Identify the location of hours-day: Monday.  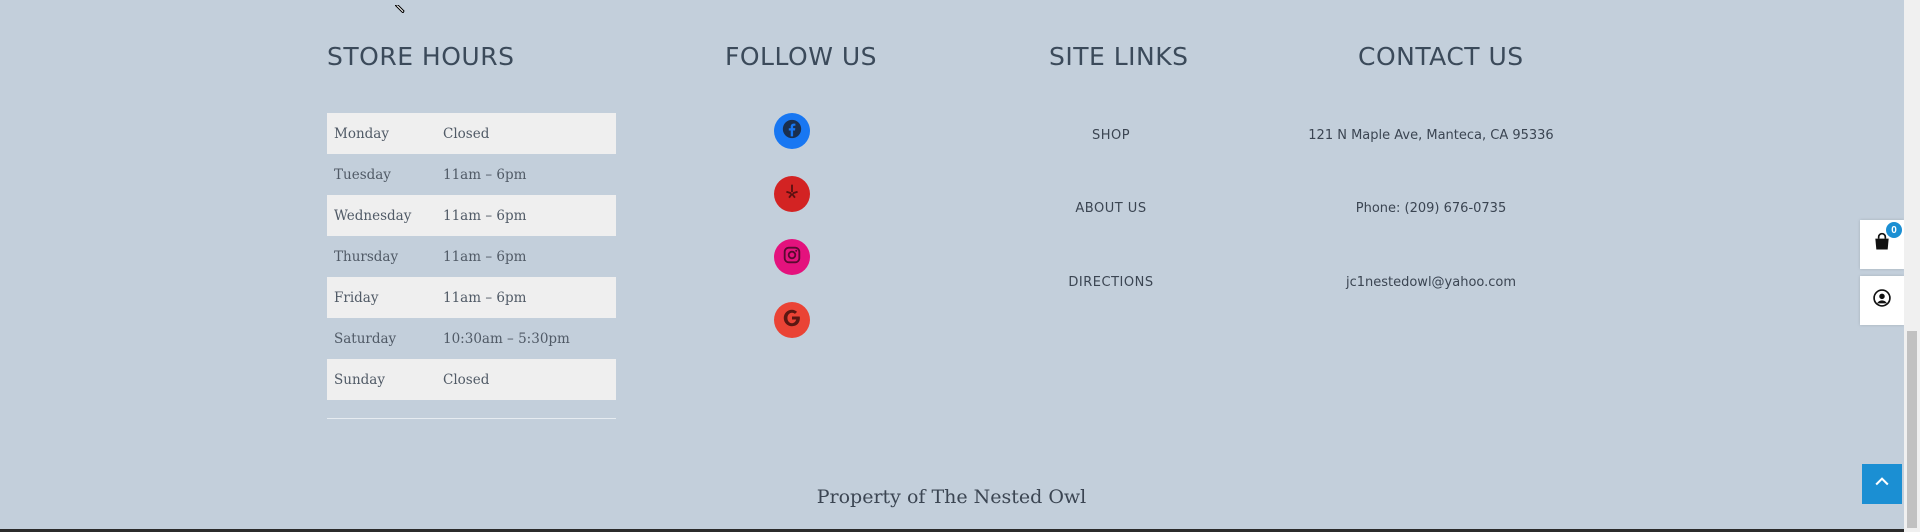
(361, 133).